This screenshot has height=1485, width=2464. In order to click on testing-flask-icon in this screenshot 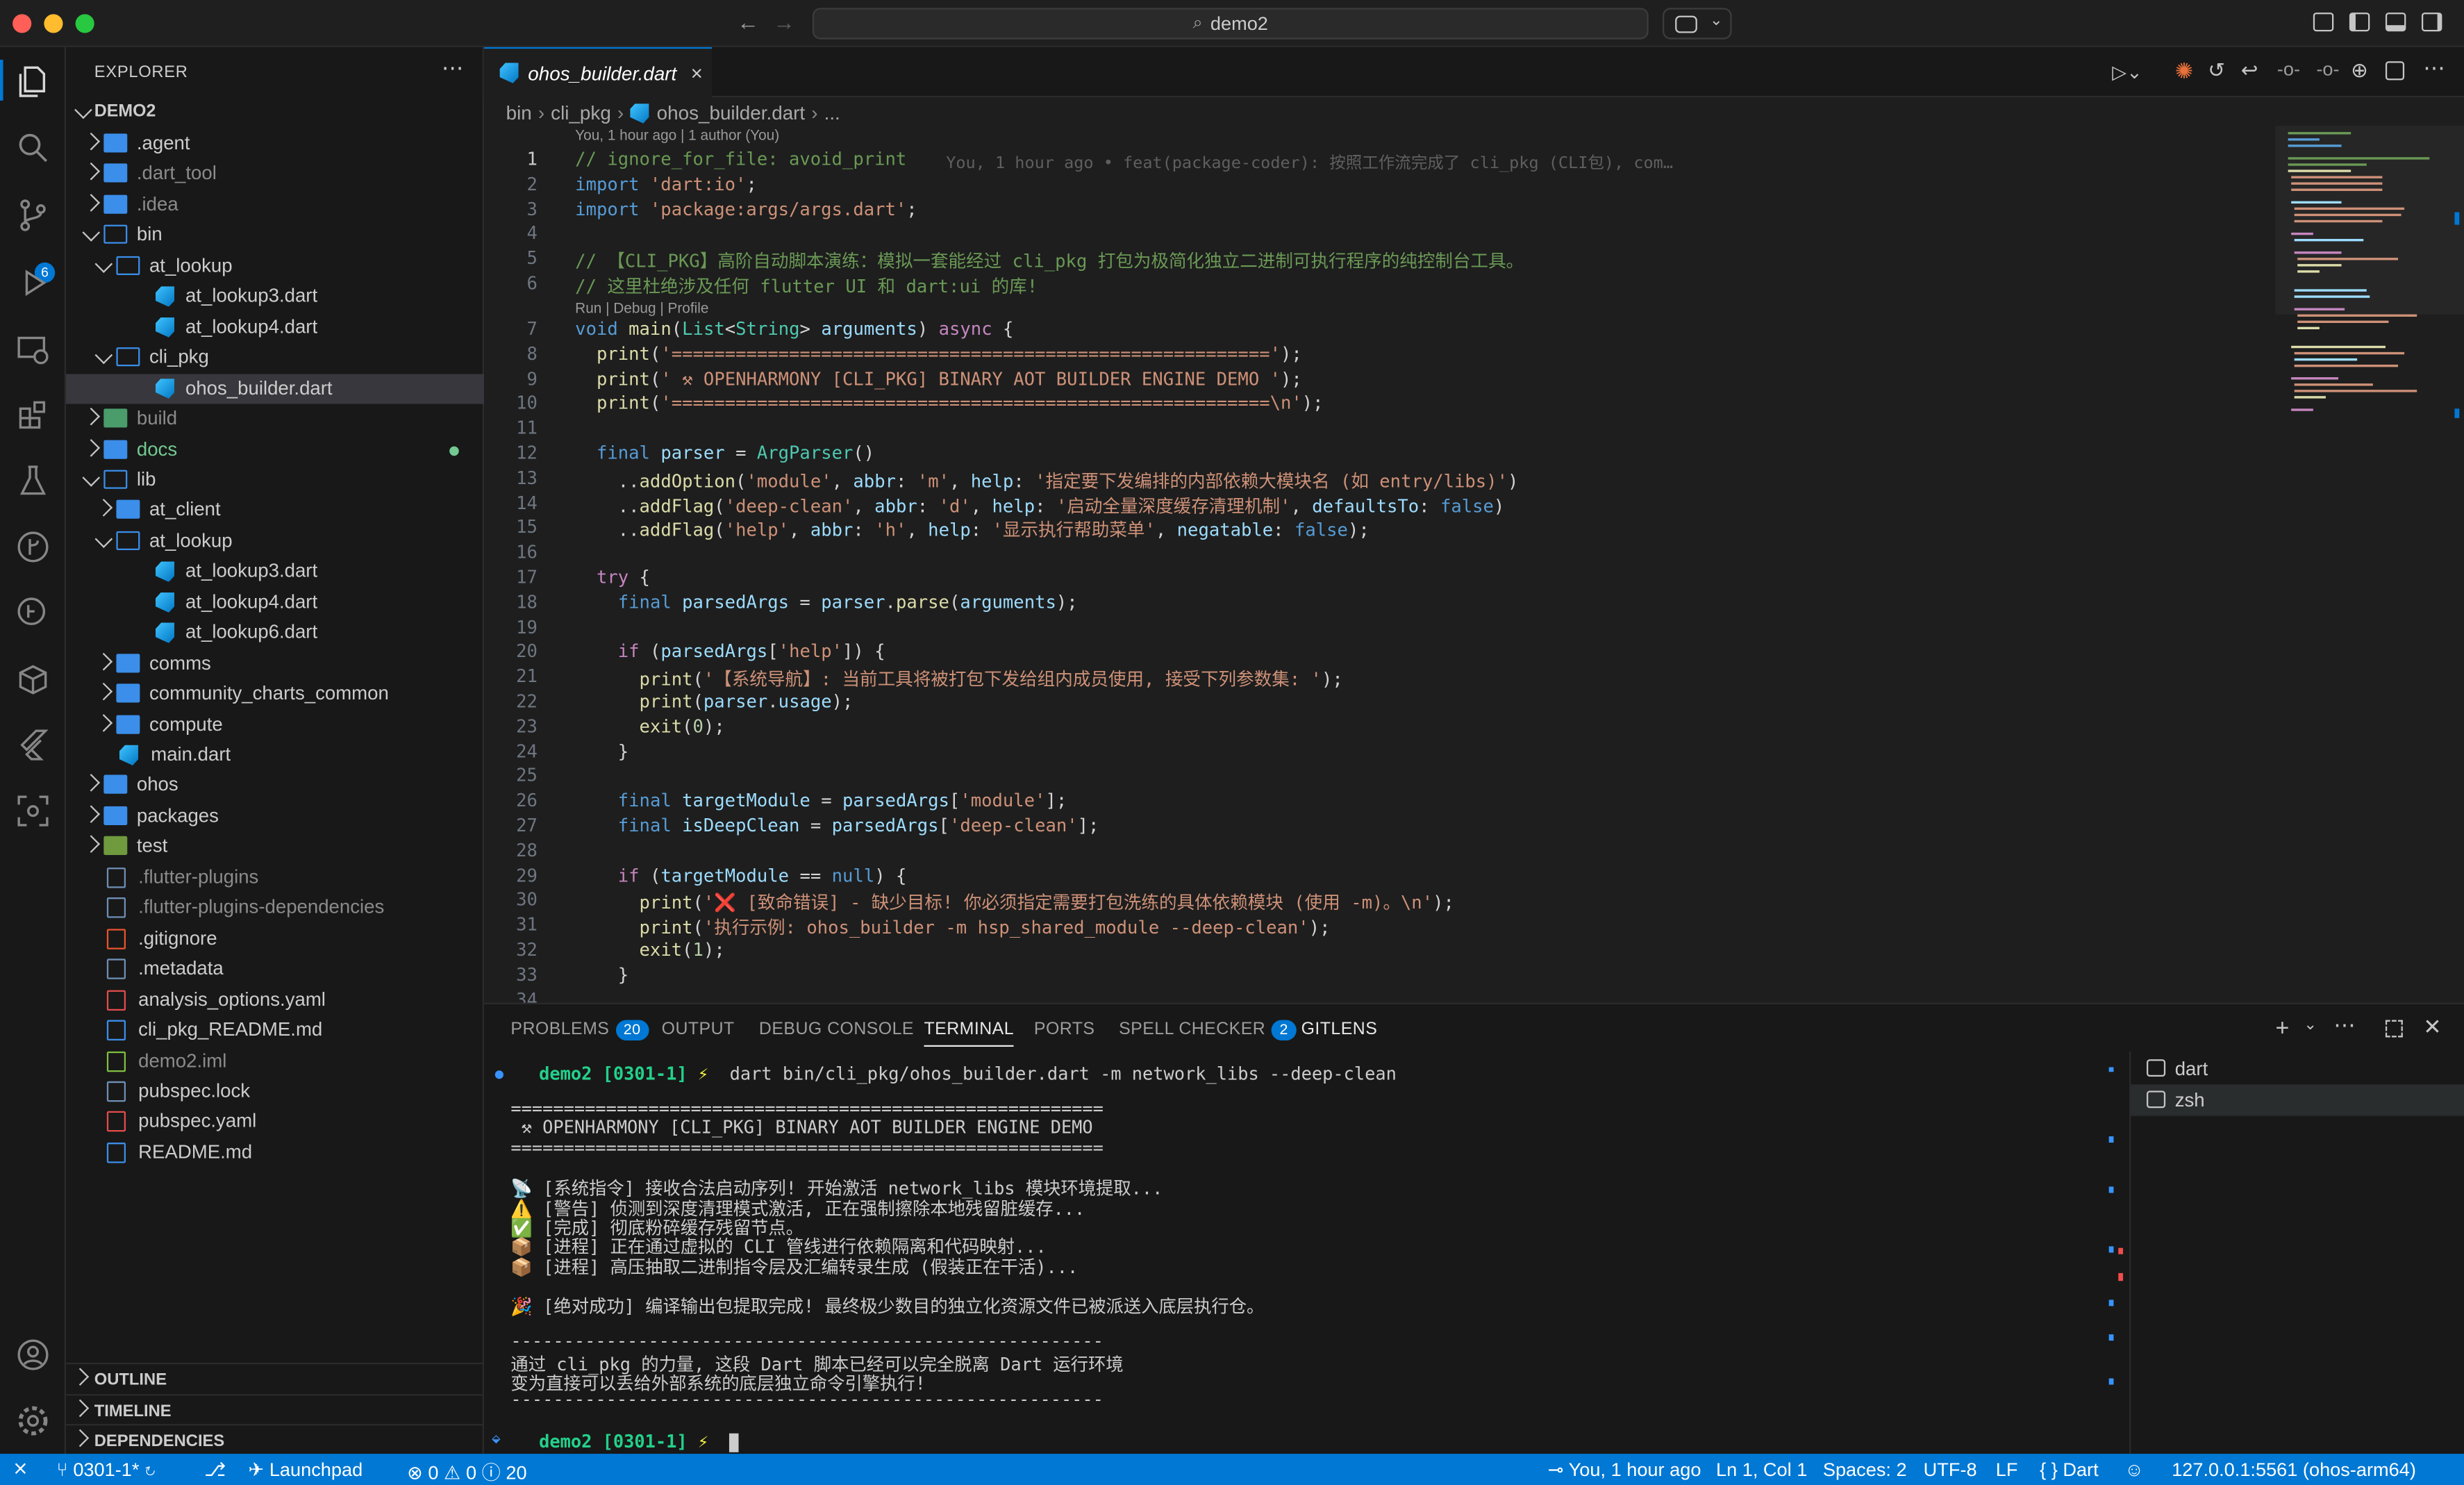, I will do `click(32, 480)`.